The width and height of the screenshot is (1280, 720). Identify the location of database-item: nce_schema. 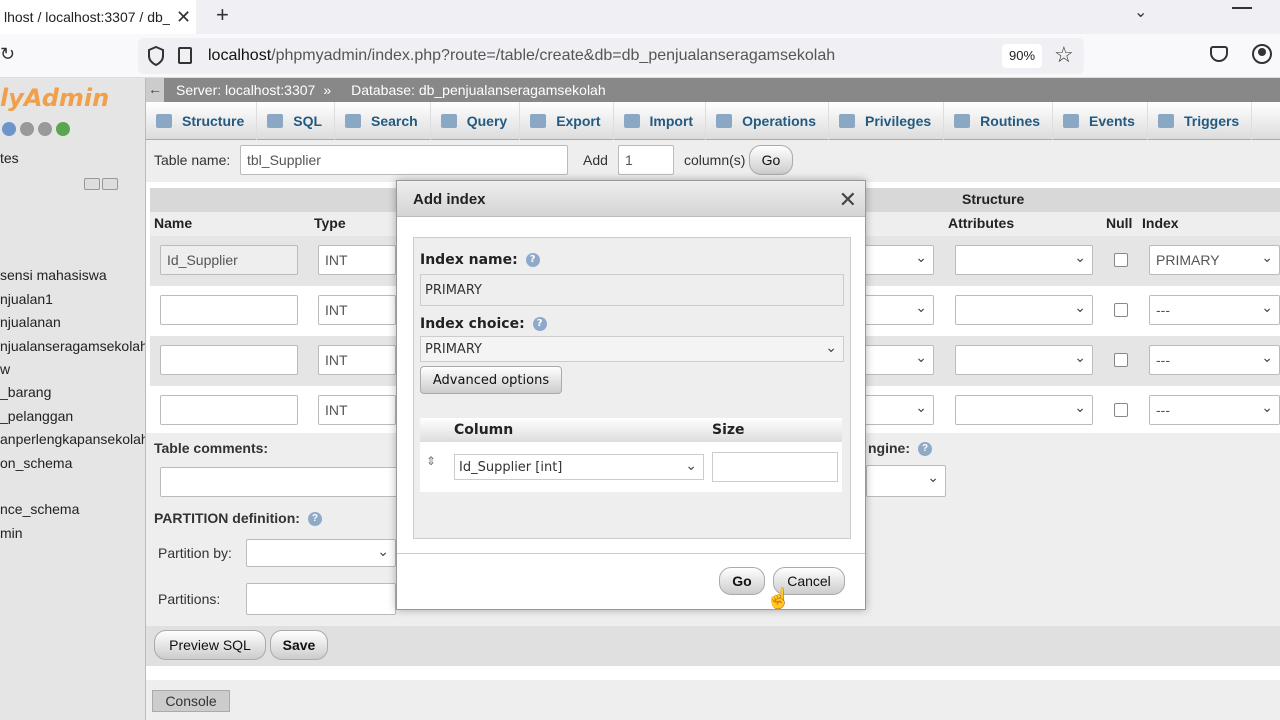
(72, 512).